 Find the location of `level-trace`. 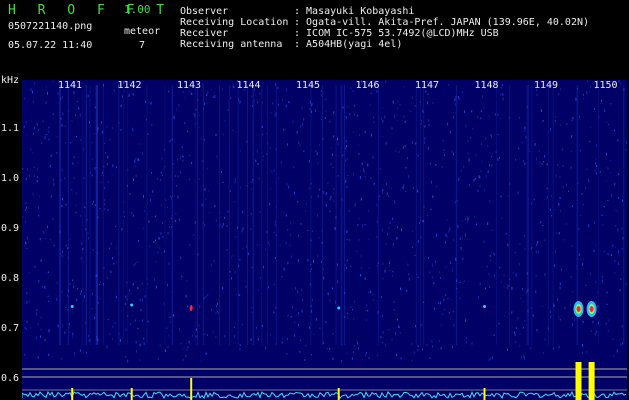

level-trace is located at coordinates (324, 395).